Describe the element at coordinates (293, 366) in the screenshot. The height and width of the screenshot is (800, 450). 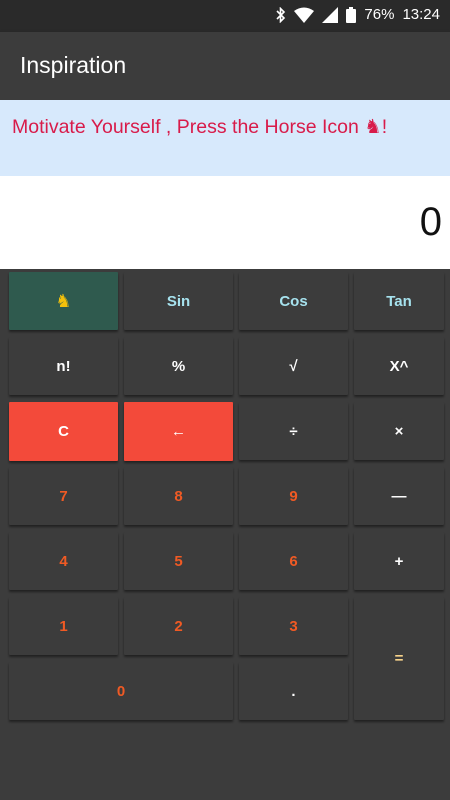
I see `sqrt-button: √` at that location.